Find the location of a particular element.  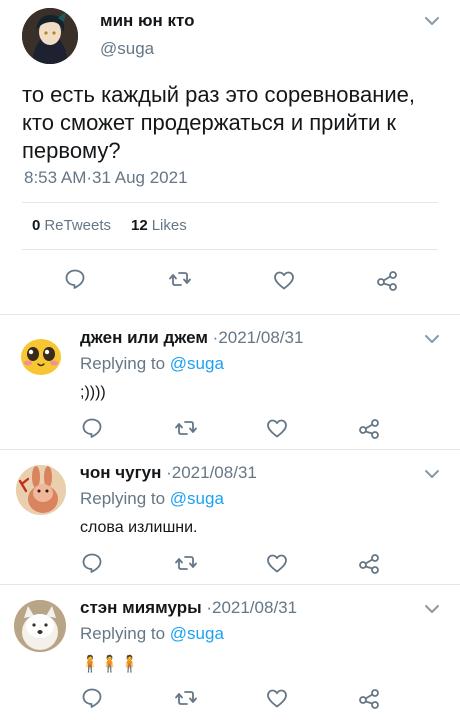

likes-stat: 12 Likes is located at coordinates (159, 225).